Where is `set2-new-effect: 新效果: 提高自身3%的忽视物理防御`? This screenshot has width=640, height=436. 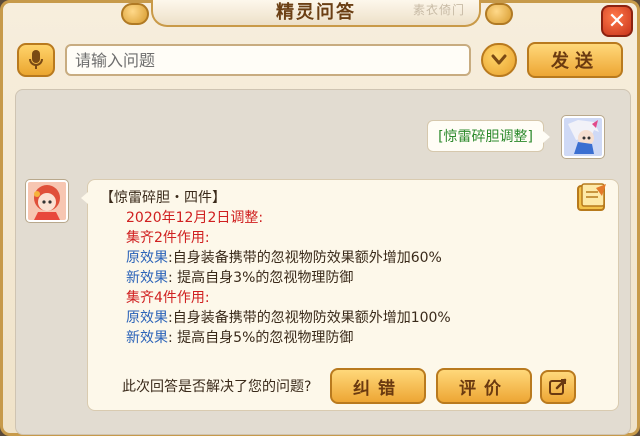 set2-new-effect: 新效果: 提高自身3%的忽视物理防御 is located at coordinates (275, 278).